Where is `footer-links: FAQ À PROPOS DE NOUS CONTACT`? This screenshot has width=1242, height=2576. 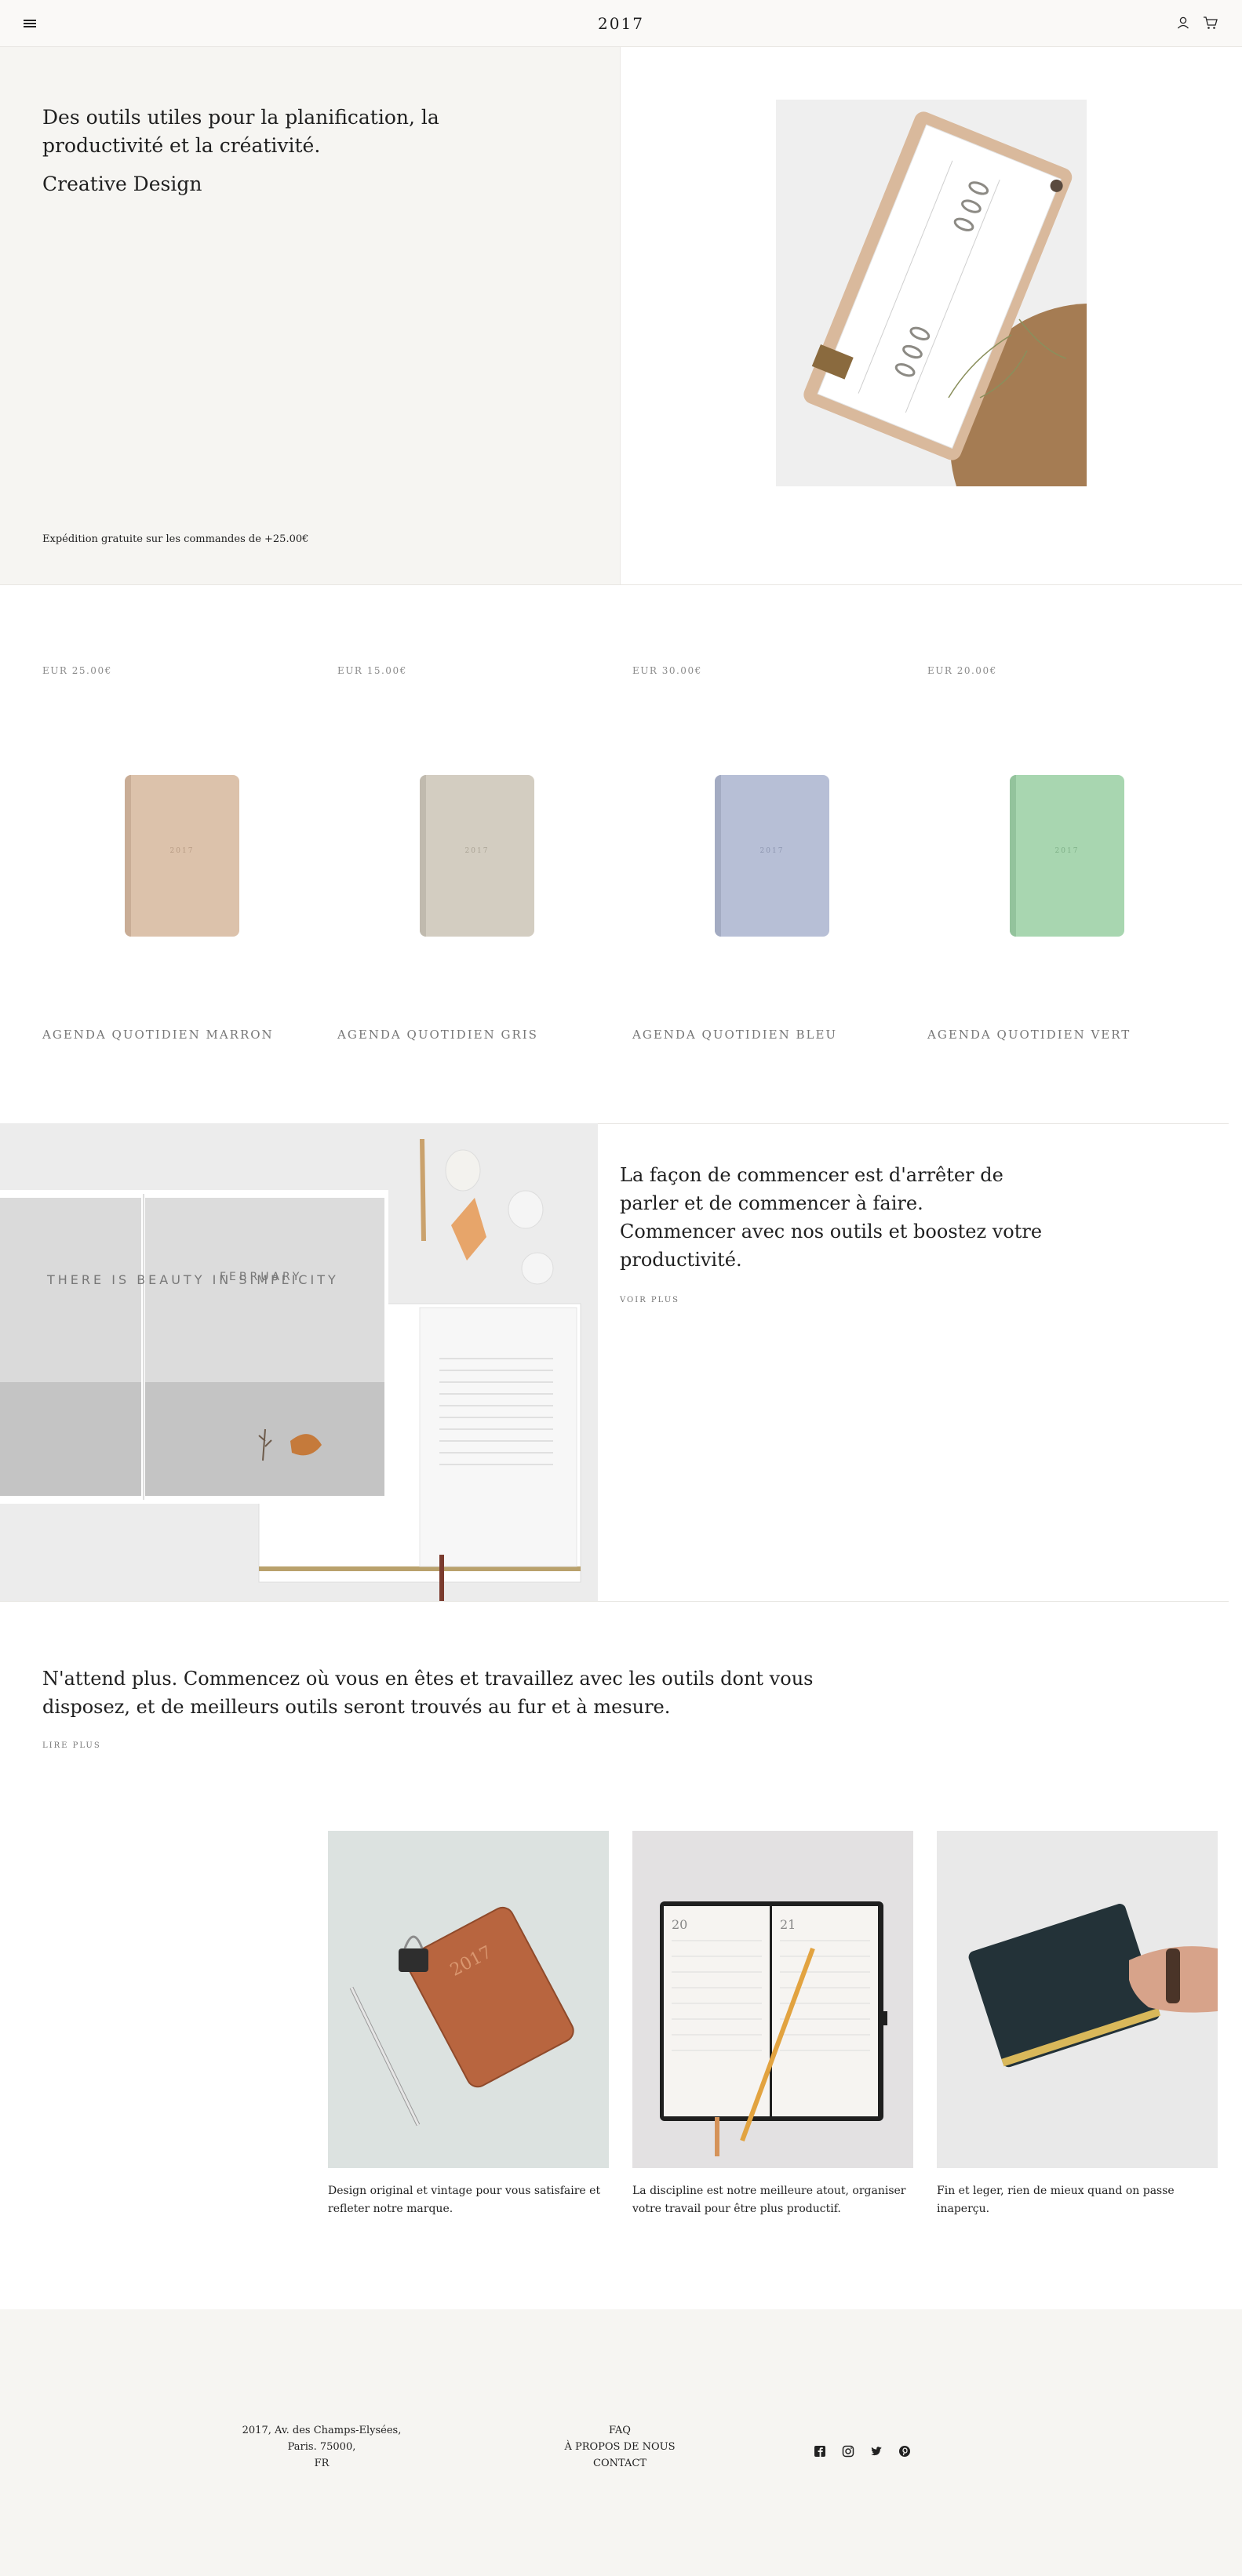
footer-links: FAQ À PROPOS DE NOUS CONTACT is located at coordinates (619, 2447).